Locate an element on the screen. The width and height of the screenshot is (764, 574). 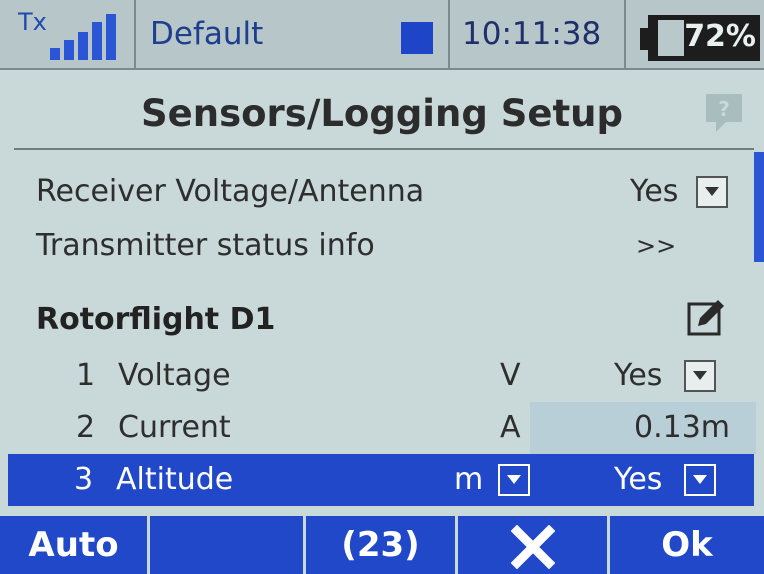
softkey-bar: Auto (23) Ok is located at coordinates (382, 545).